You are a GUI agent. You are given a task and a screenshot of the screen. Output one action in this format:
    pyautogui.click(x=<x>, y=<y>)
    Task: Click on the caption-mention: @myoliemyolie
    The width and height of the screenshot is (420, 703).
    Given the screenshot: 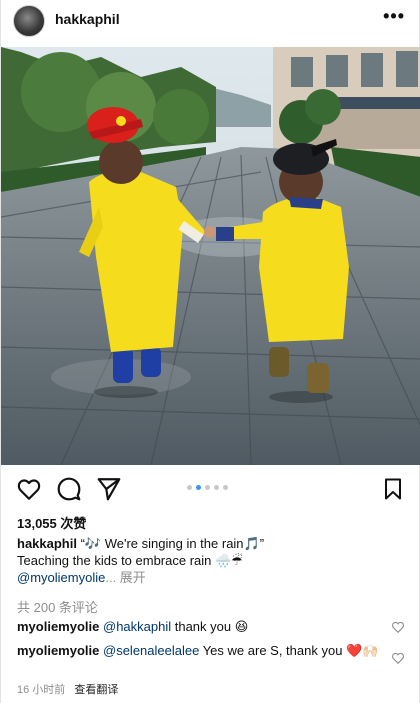 What is the action you would take?
    pyautogui.click(x=61, y=577)
    